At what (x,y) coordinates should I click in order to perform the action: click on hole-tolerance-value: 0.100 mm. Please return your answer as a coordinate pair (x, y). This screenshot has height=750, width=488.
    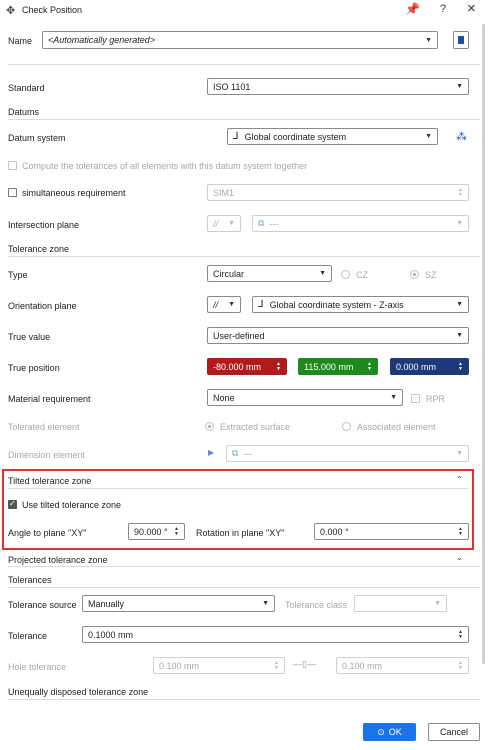
    Looking at the image, I should click on (179, 665).